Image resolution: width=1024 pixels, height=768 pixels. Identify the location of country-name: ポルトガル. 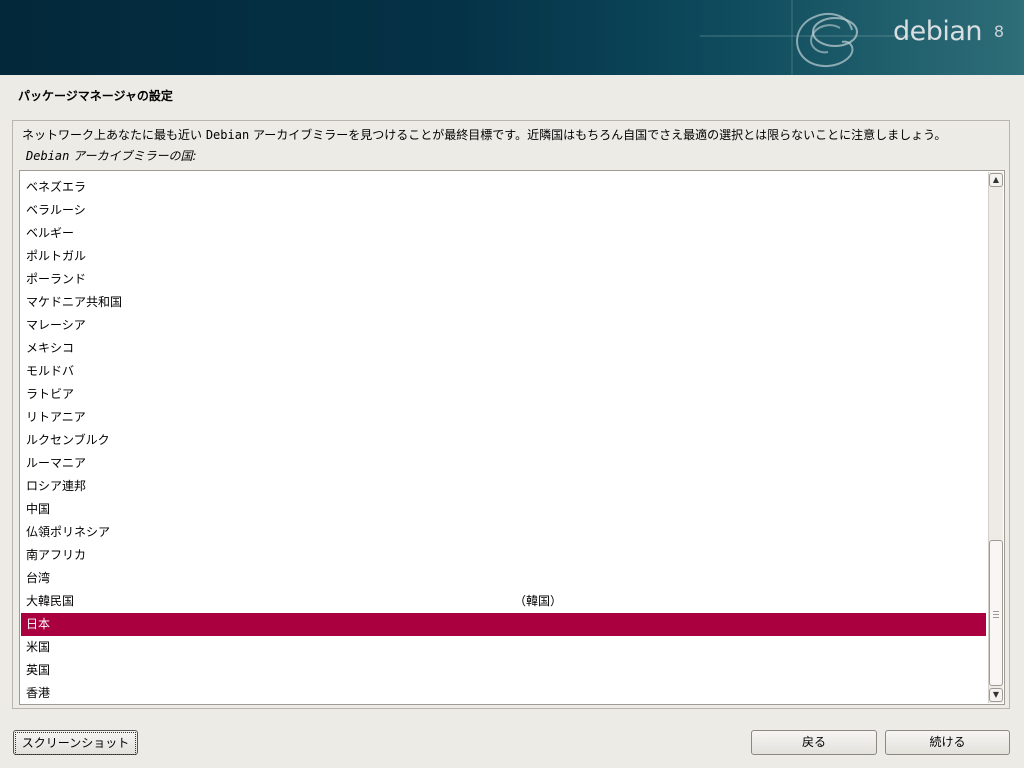
(56, 256).